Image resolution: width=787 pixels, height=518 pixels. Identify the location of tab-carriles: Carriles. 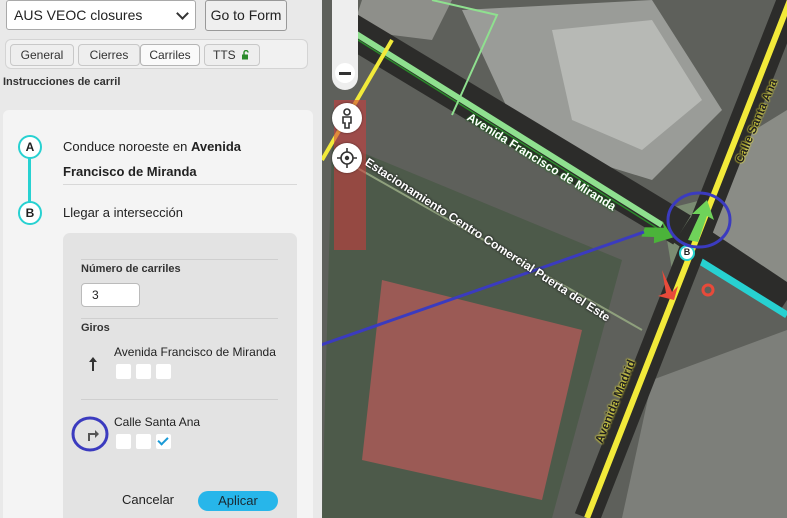
(170, 55).